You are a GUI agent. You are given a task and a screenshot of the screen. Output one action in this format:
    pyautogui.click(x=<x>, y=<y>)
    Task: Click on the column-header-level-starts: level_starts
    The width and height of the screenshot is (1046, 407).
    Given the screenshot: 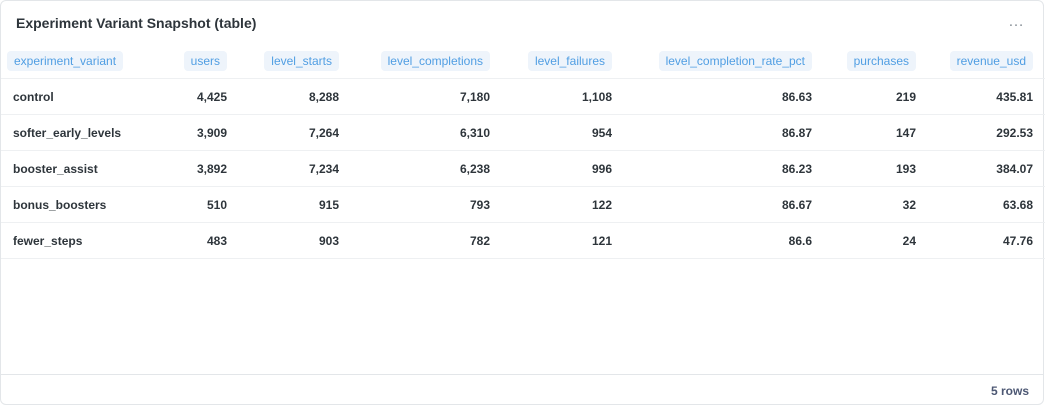 What is the action you would take?
    pyautogui.click(x=289, y=61)
    